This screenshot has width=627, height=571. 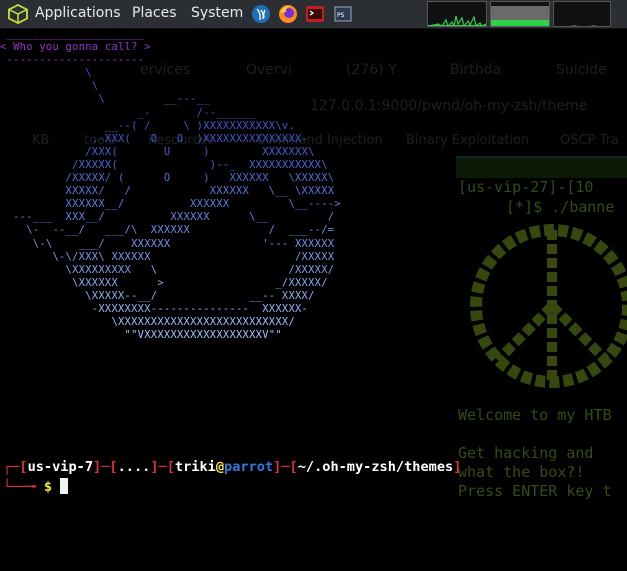 What do you see at coordinates (72, 60) in the screenshot?
I see `ascii-line: ---------------------` at bounding box center [72, 60].